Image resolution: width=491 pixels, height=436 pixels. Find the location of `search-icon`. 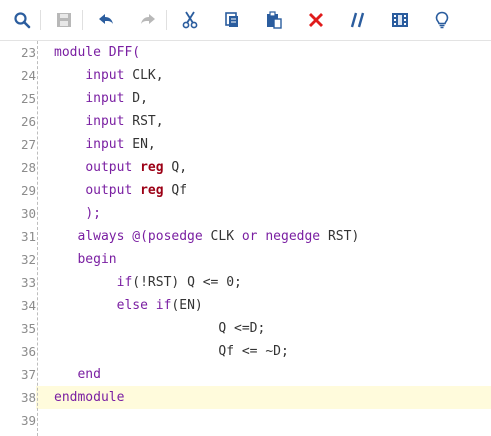

search-icon is located at coordinates (22, 20).